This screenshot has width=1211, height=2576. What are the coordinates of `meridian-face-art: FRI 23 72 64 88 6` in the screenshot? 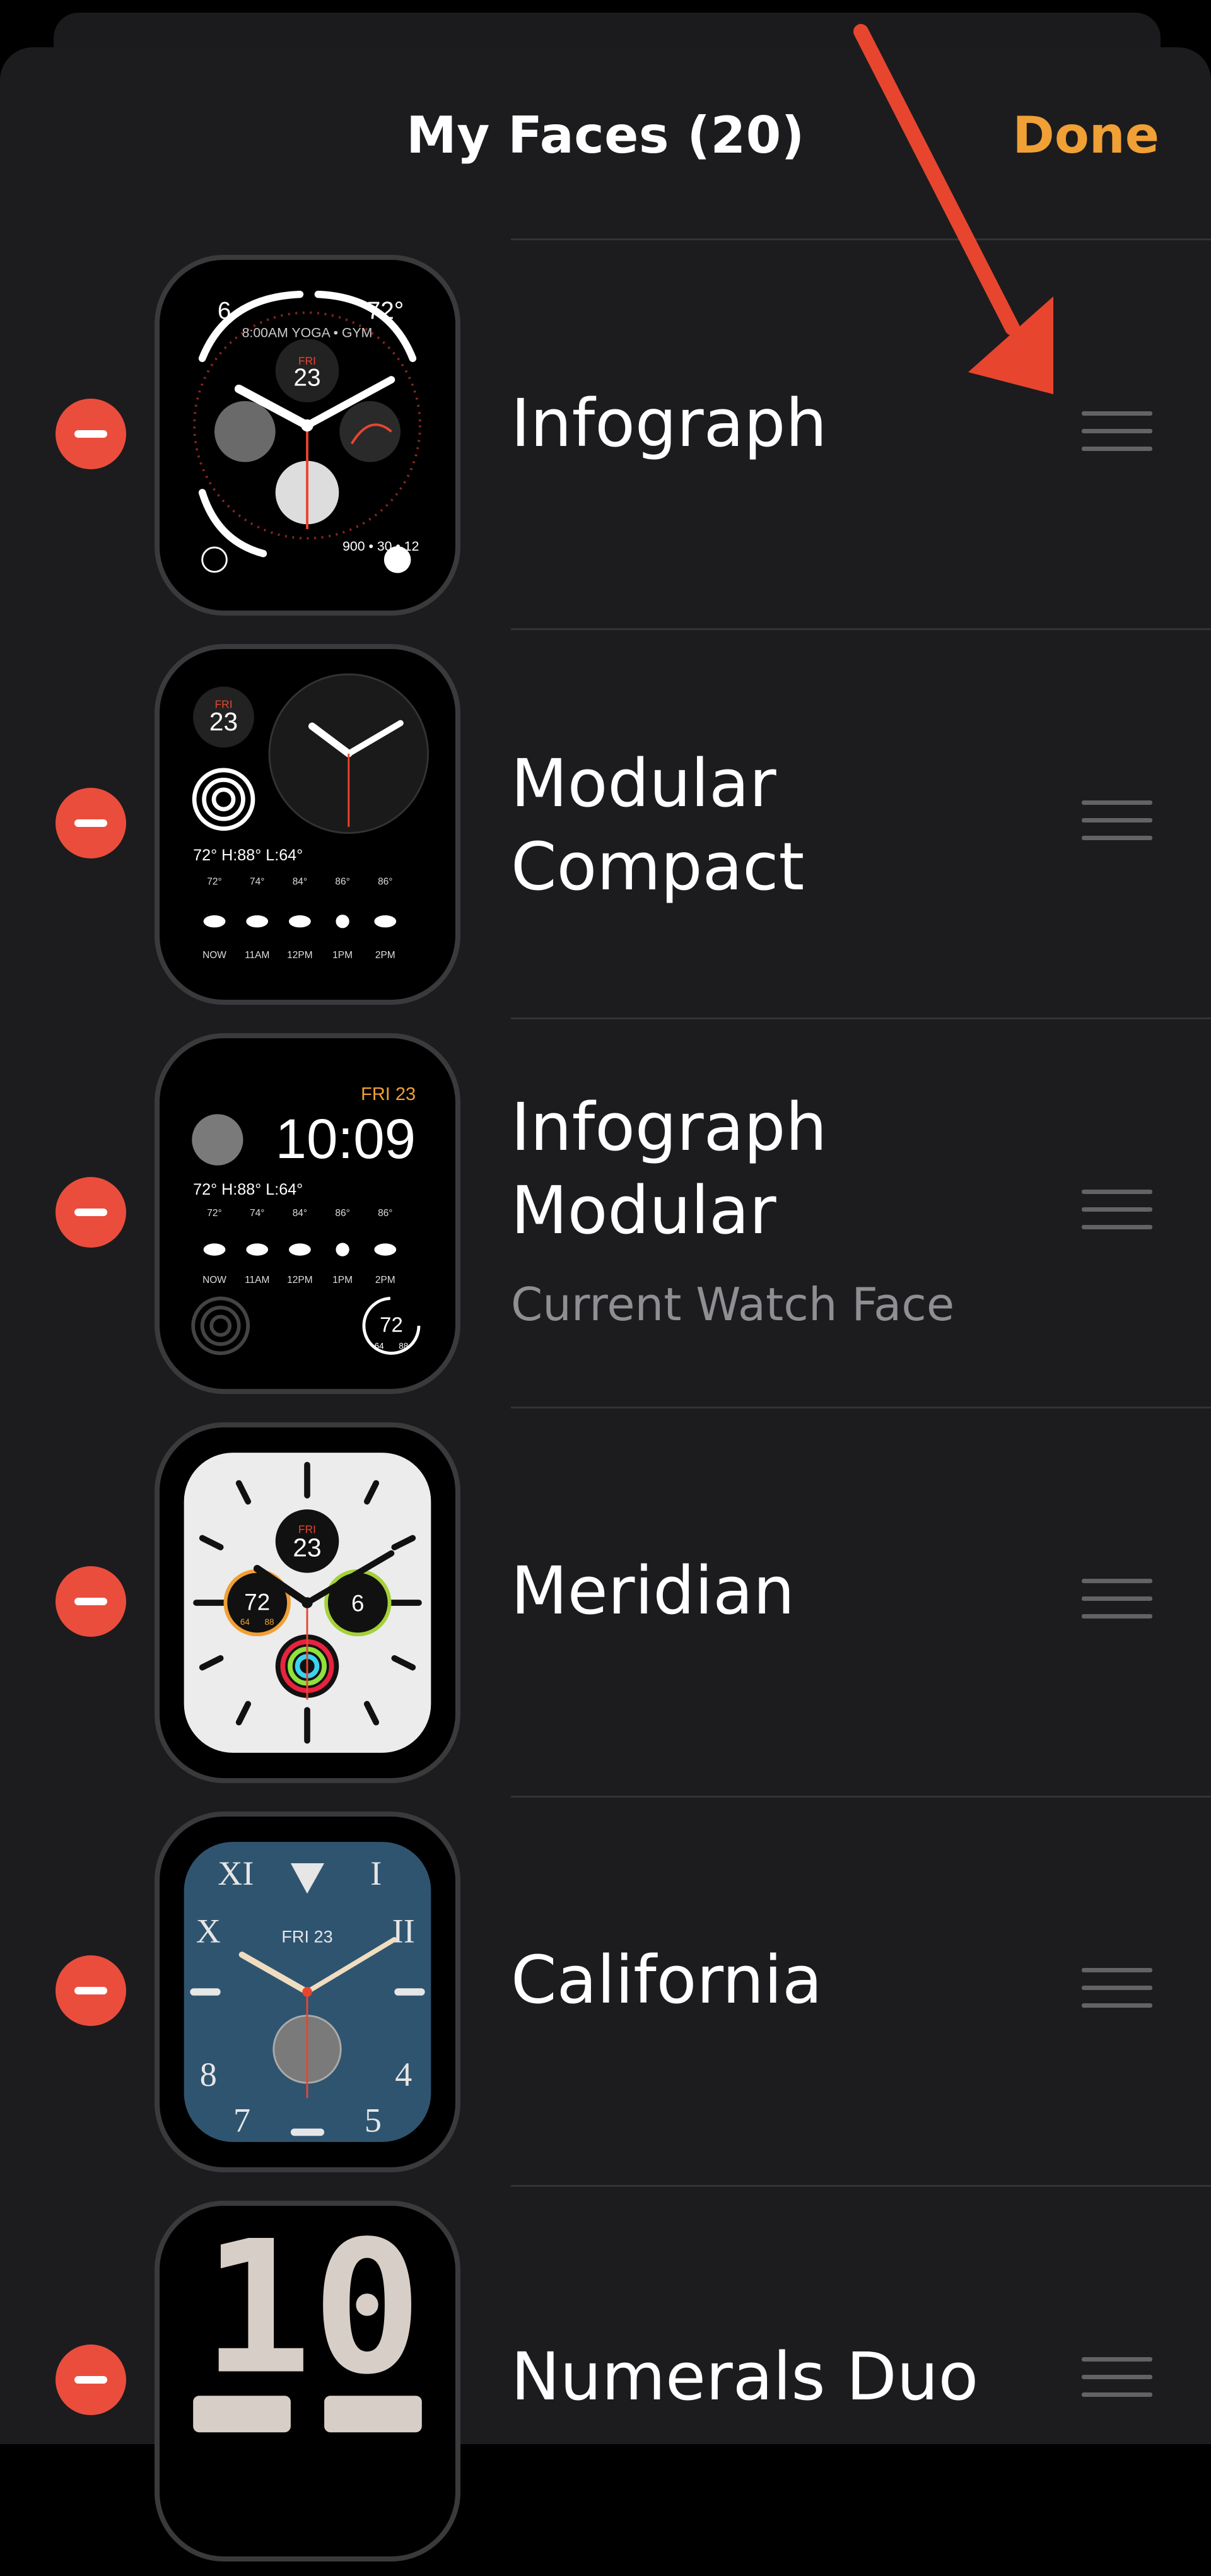 It's located at (307, 1603).